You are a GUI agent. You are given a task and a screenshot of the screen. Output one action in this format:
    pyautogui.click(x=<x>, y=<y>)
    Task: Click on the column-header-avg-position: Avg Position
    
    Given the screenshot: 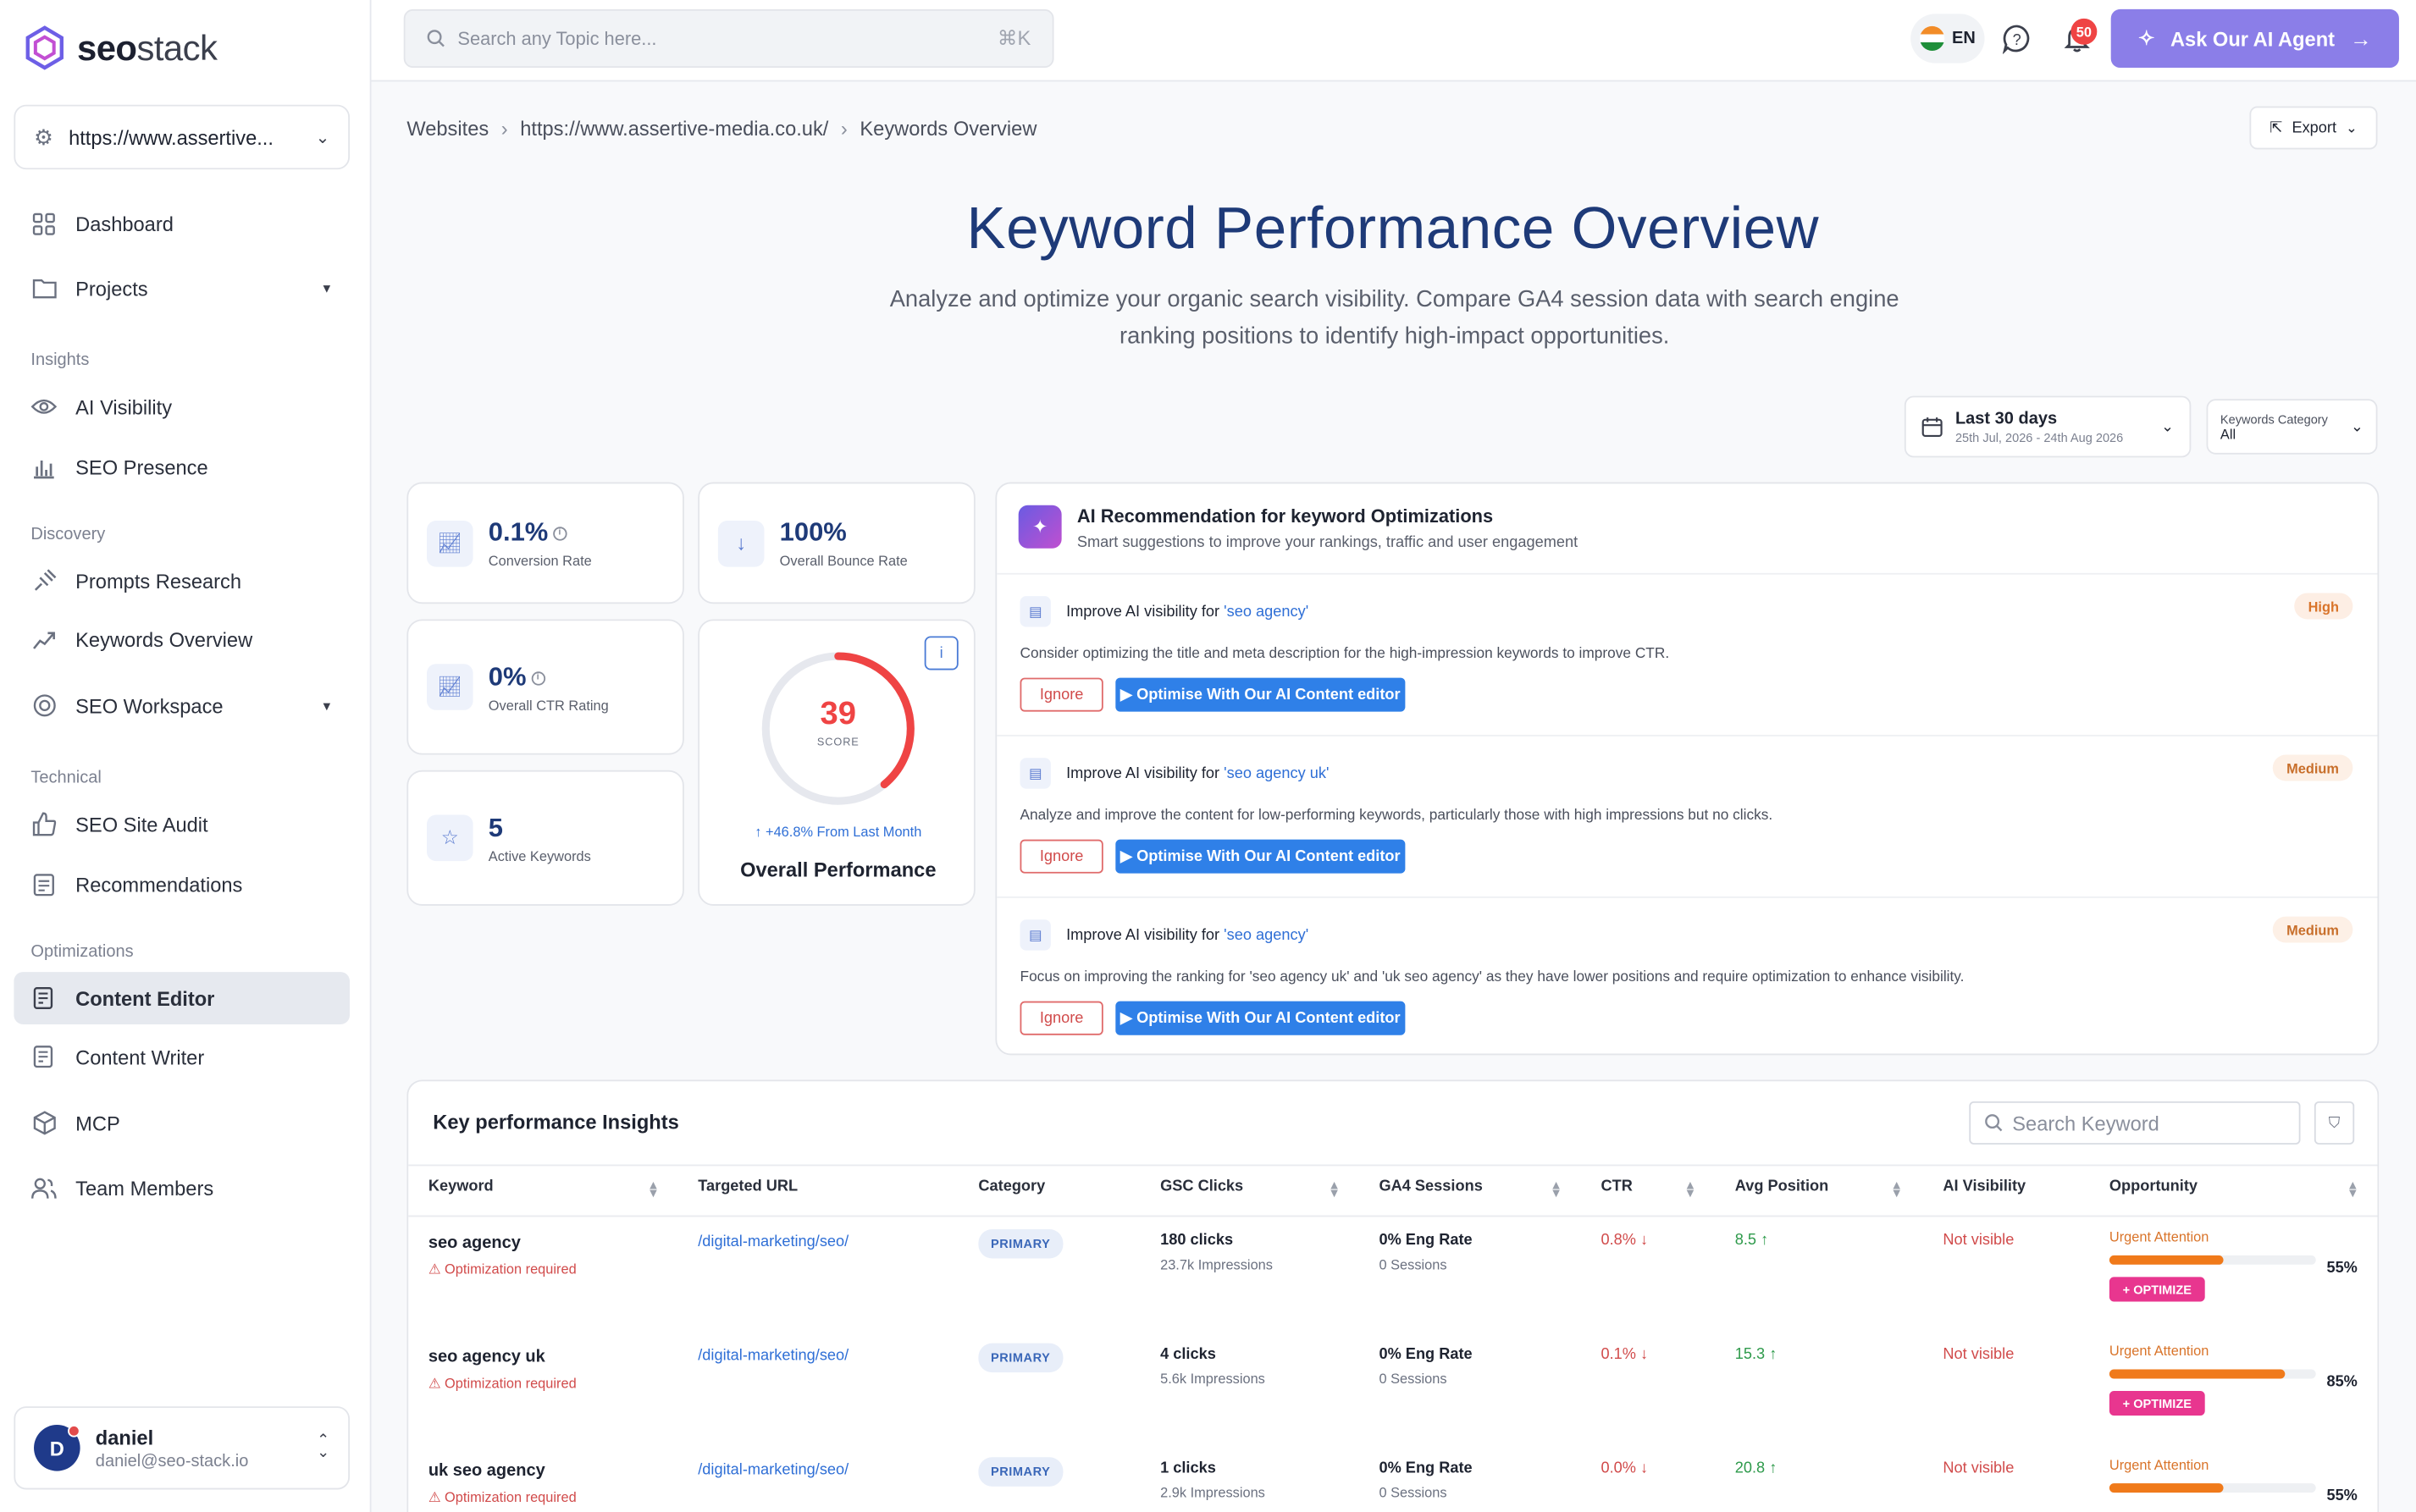 What is the action you would take?
    pyautogui.click(x=1782, y=1186)
    